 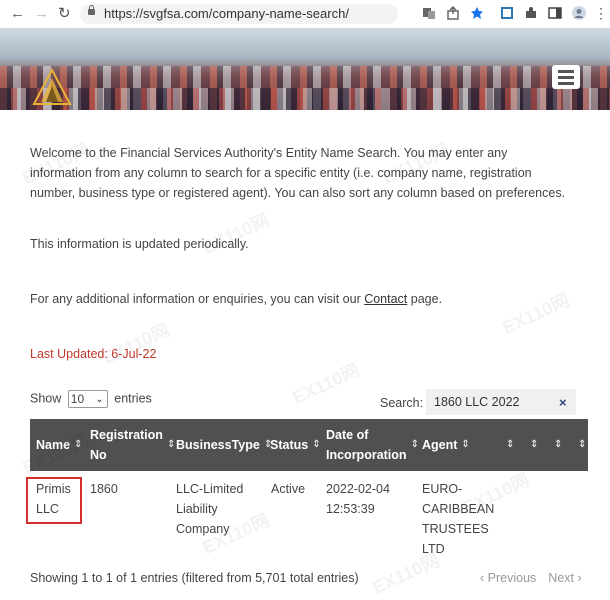 What do you see at coordinates (218, 445) in the screenshot?
I see `column-header-label: BusinessType` at bounding box center [218, 445].